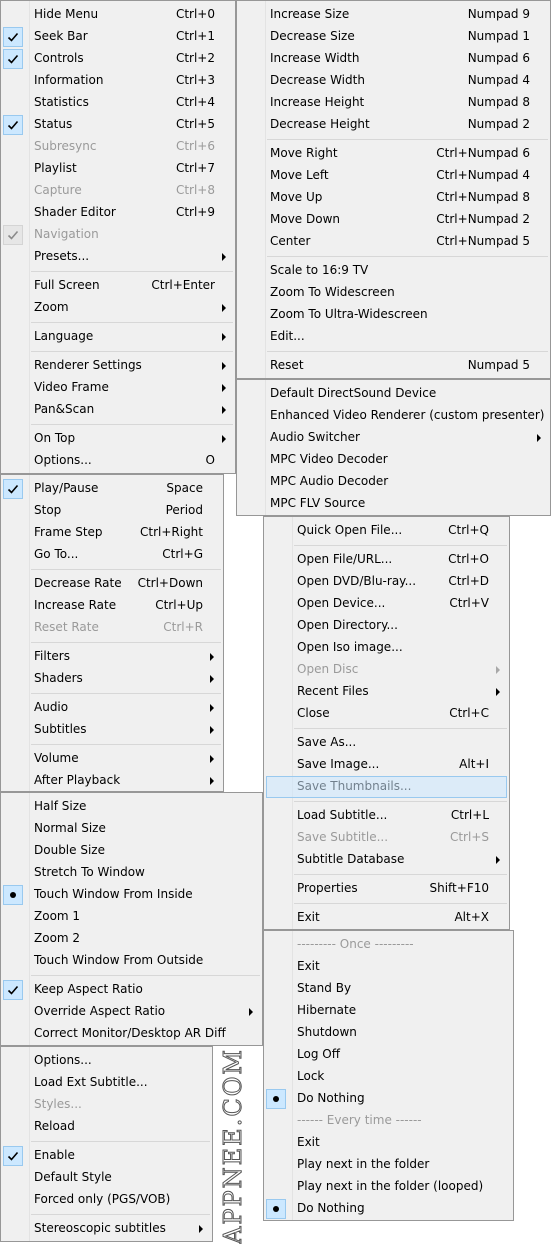 This screenshot has height=1244, width=551. Describe the element at coordinates (118, 15) in the screenshot. I see `menu-item-hide-menu: Hide Menu Ctrl+0` at that location.